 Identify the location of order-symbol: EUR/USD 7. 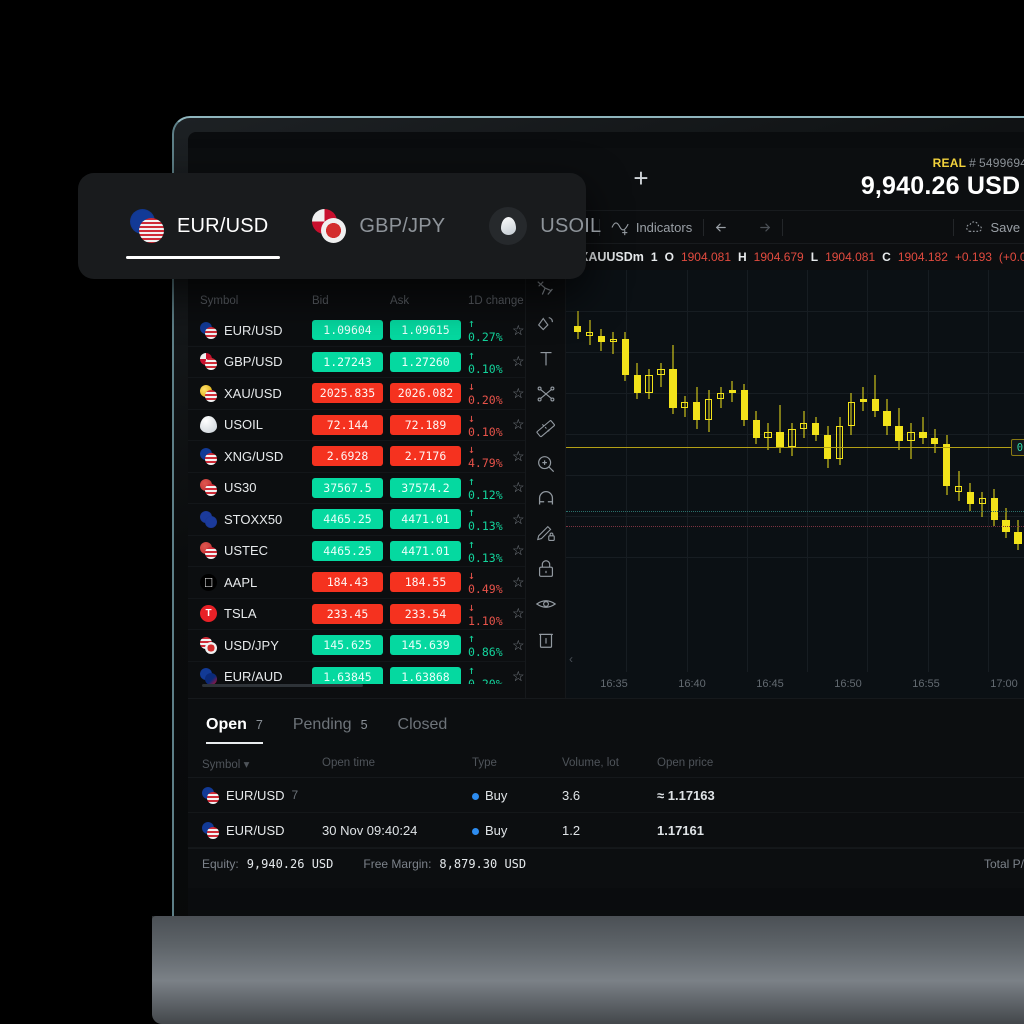
(262, 795).